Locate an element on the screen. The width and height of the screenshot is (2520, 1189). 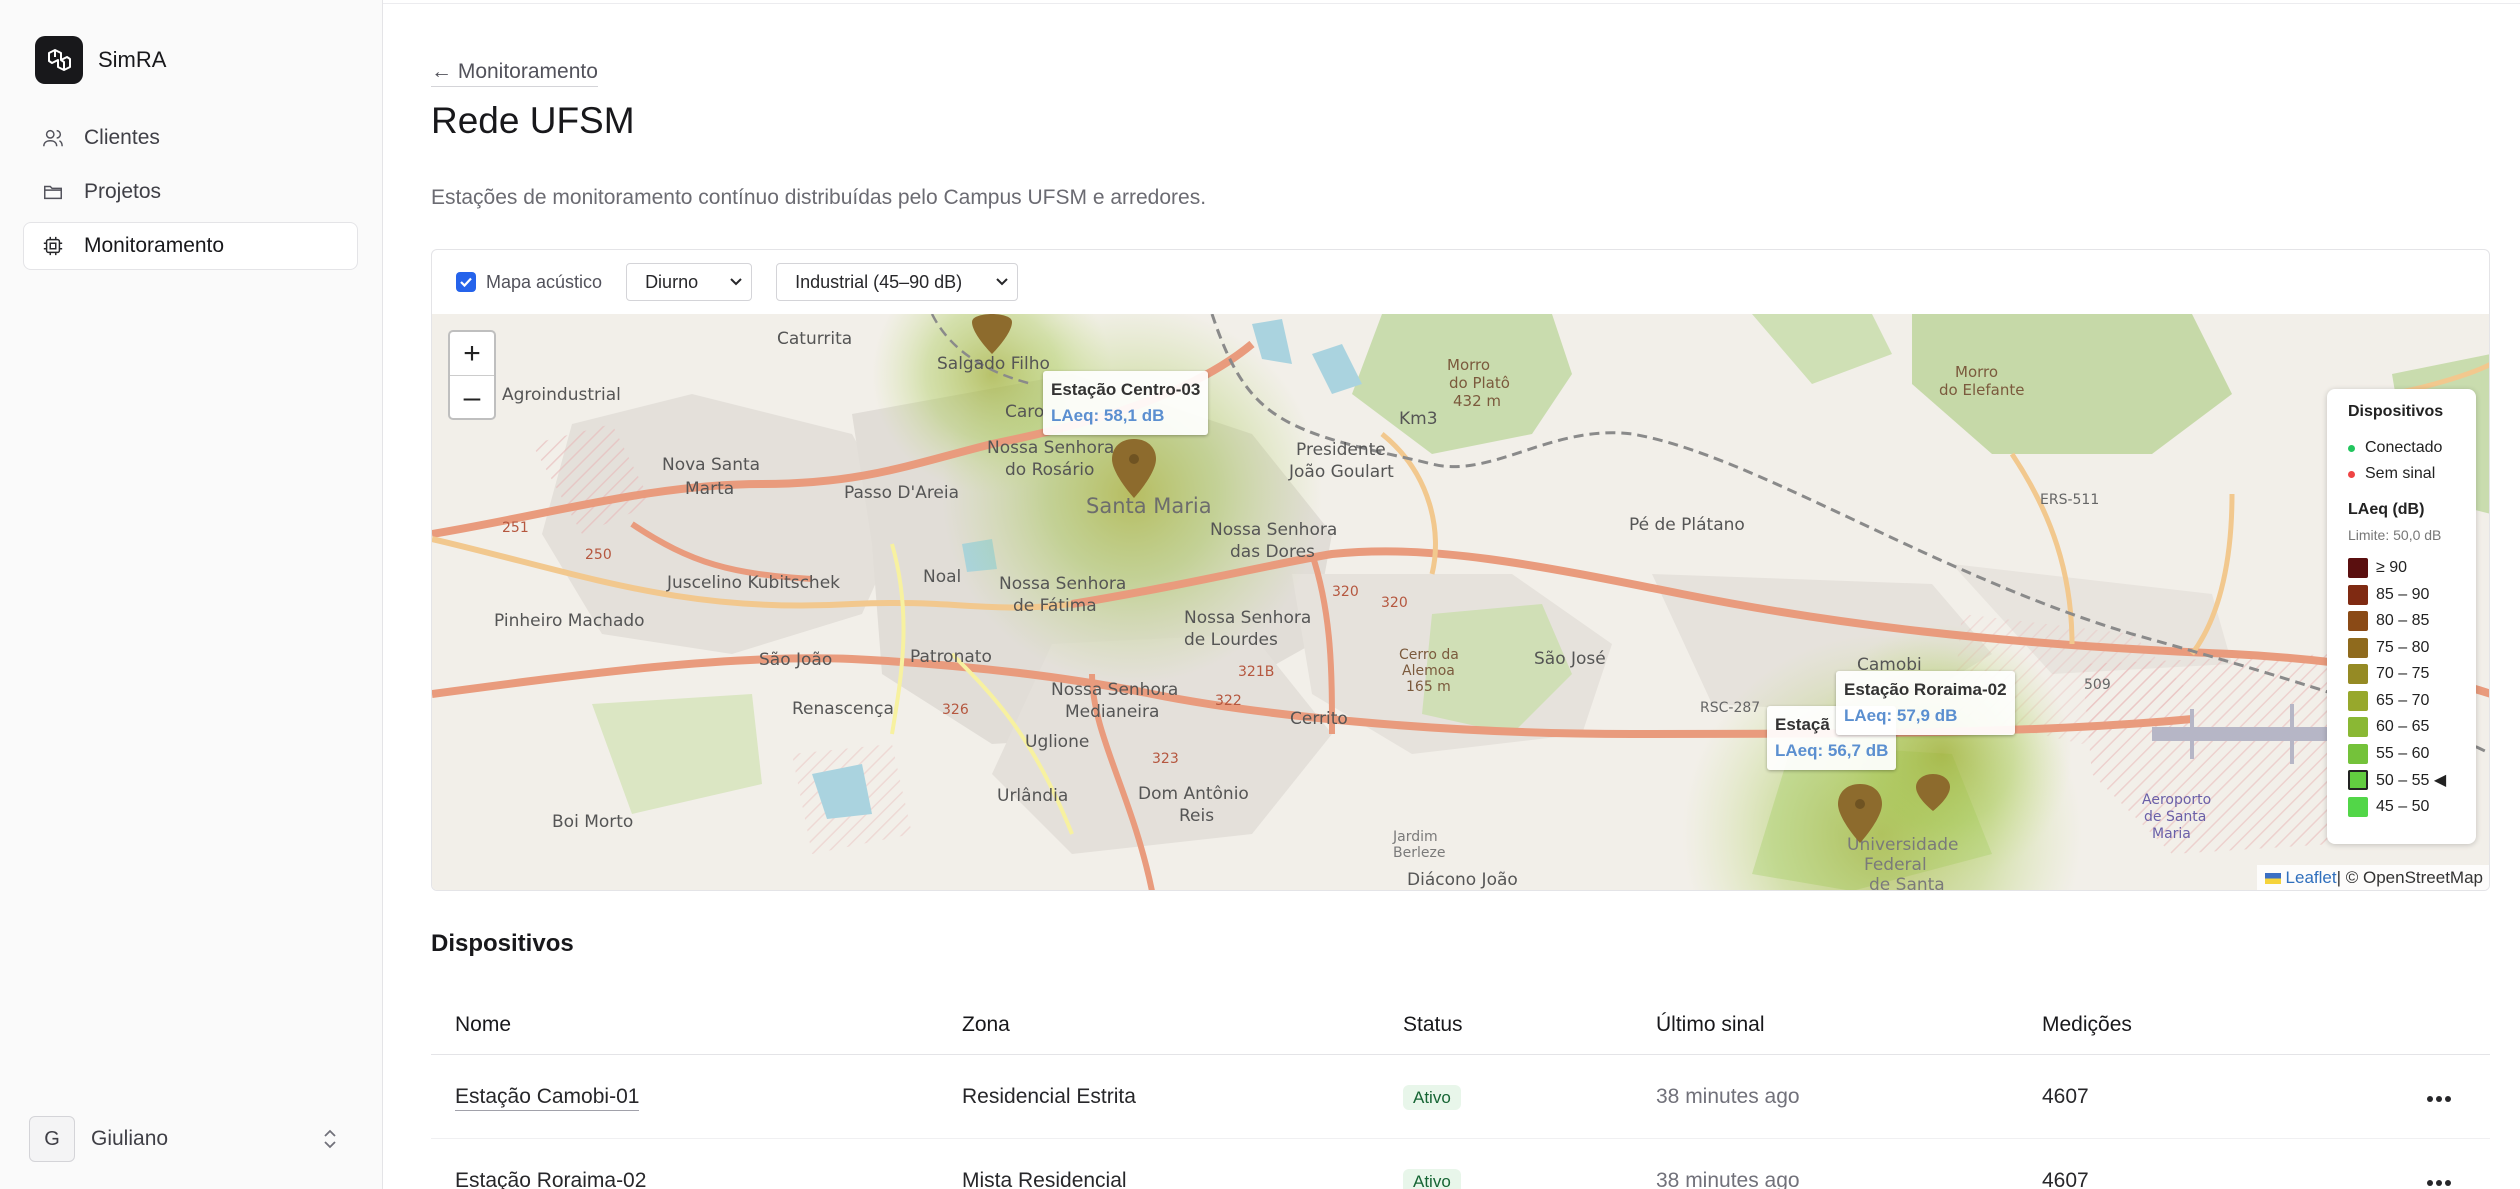
leaflet-link: Leaflet is located at coordinates (2311, 878).